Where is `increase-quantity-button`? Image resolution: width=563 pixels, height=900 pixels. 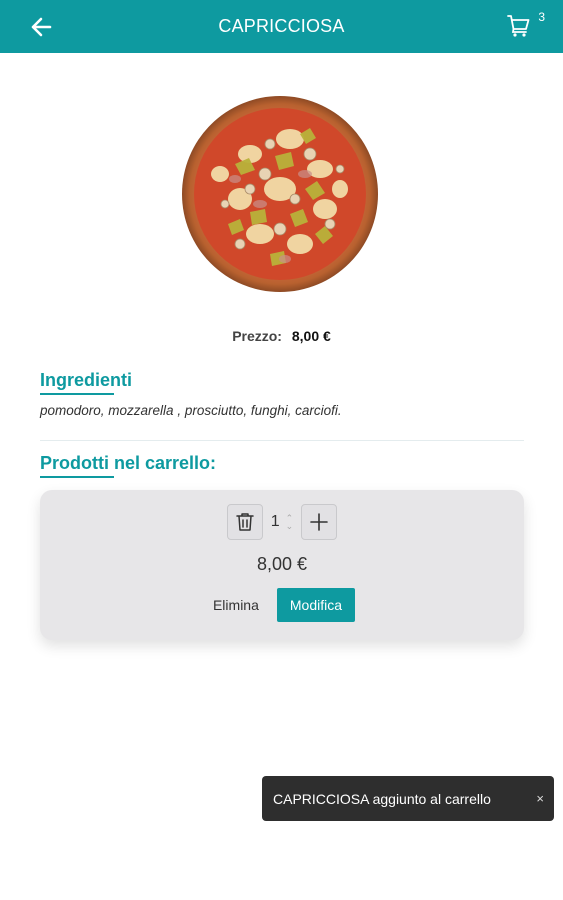
increase-quantity-button is located at coordinates (319, 522).